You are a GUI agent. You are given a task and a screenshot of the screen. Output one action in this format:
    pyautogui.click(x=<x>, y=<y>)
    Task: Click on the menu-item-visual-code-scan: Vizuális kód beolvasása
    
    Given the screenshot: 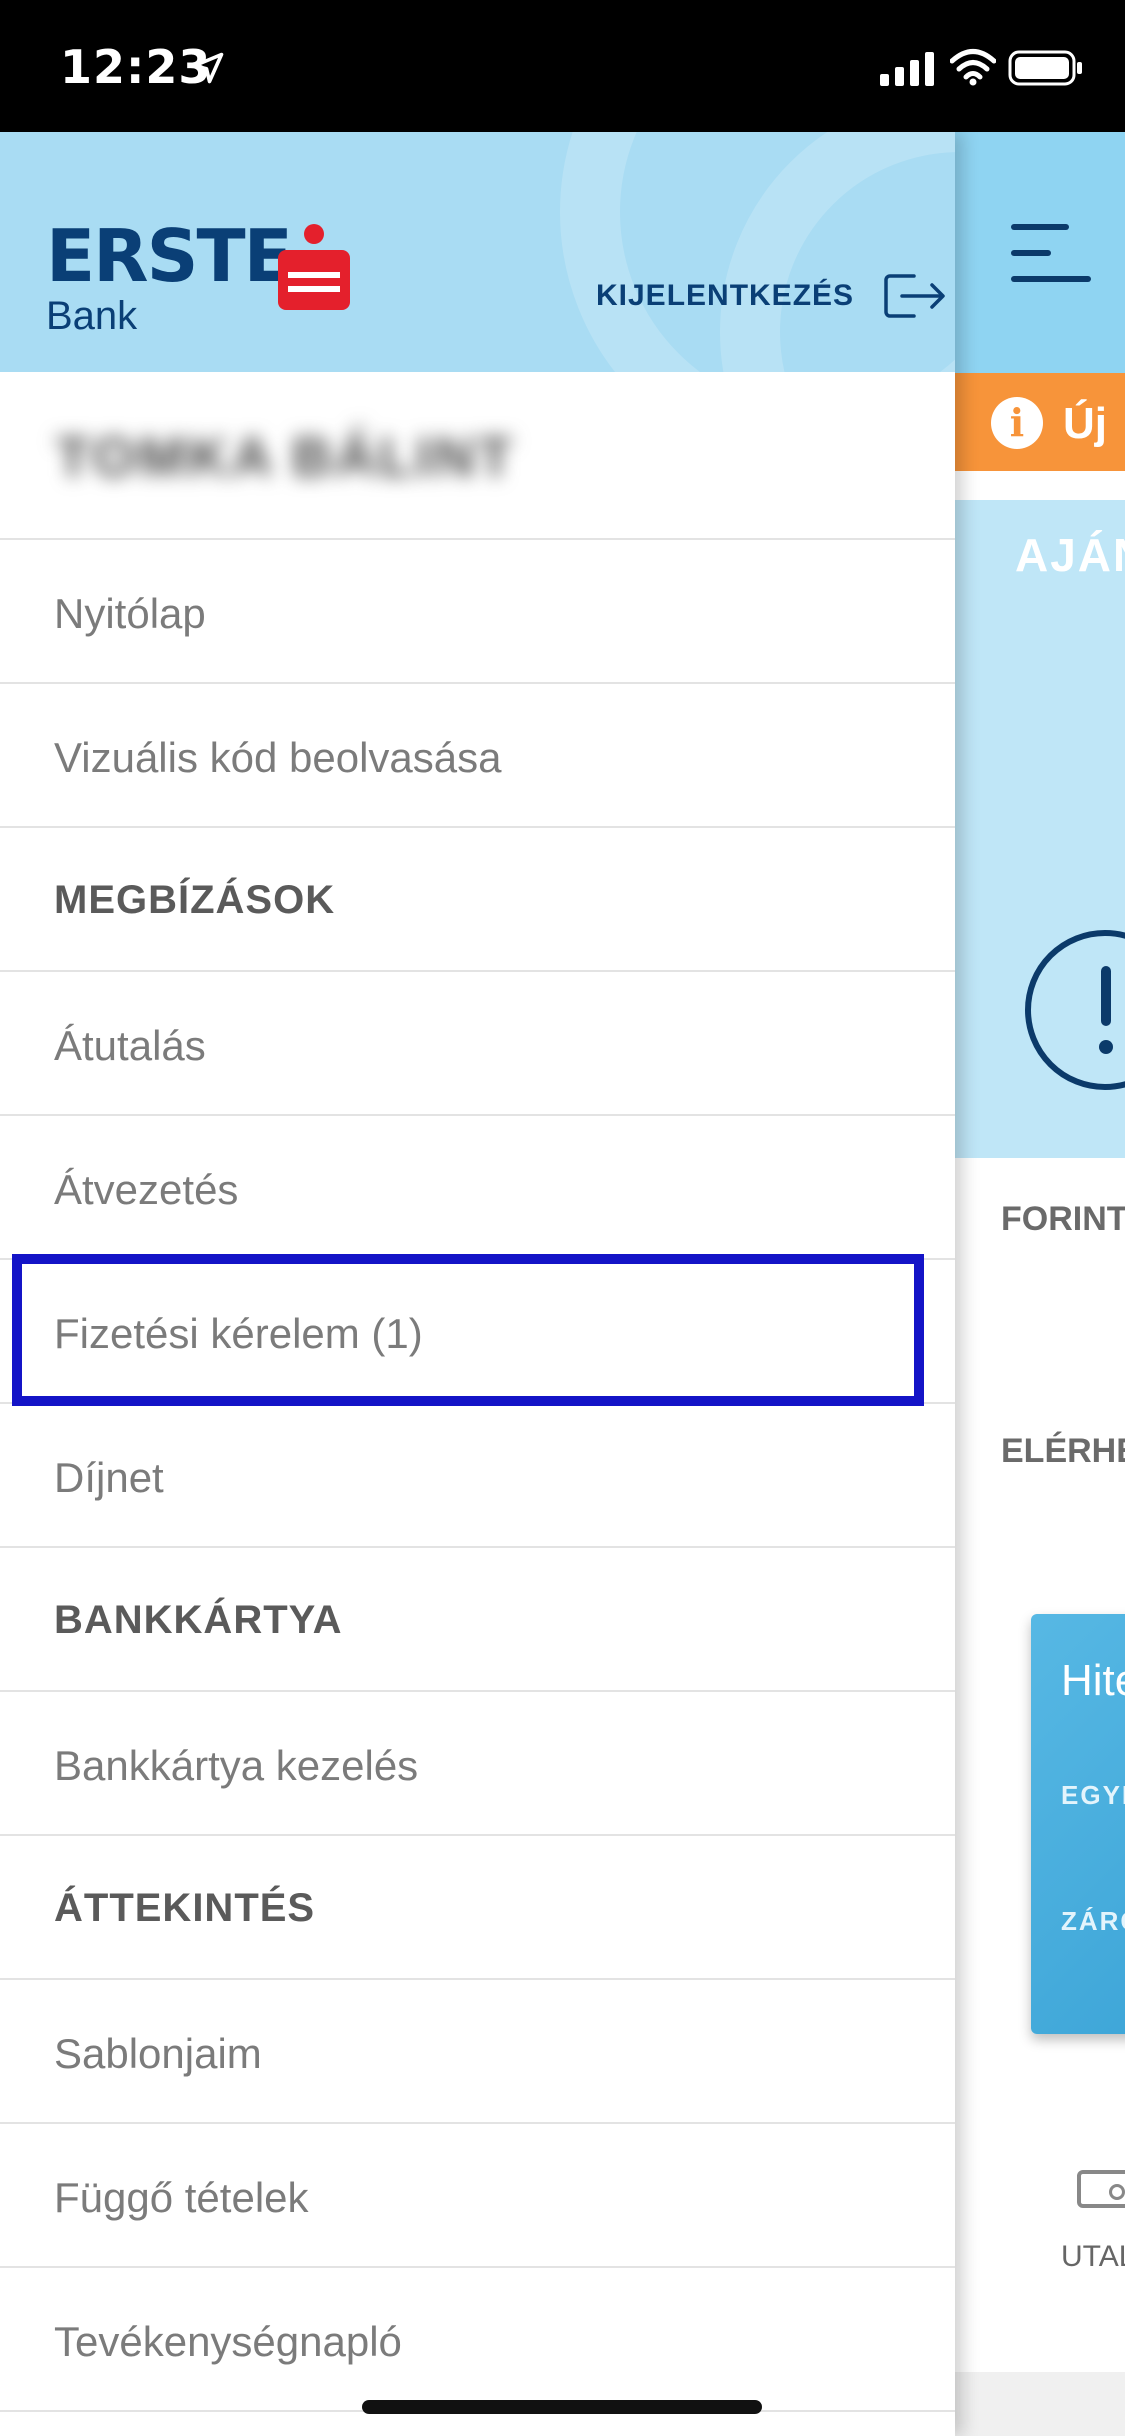 What is the action you would take?
    pyautogui.click(x=477, y=756)
    